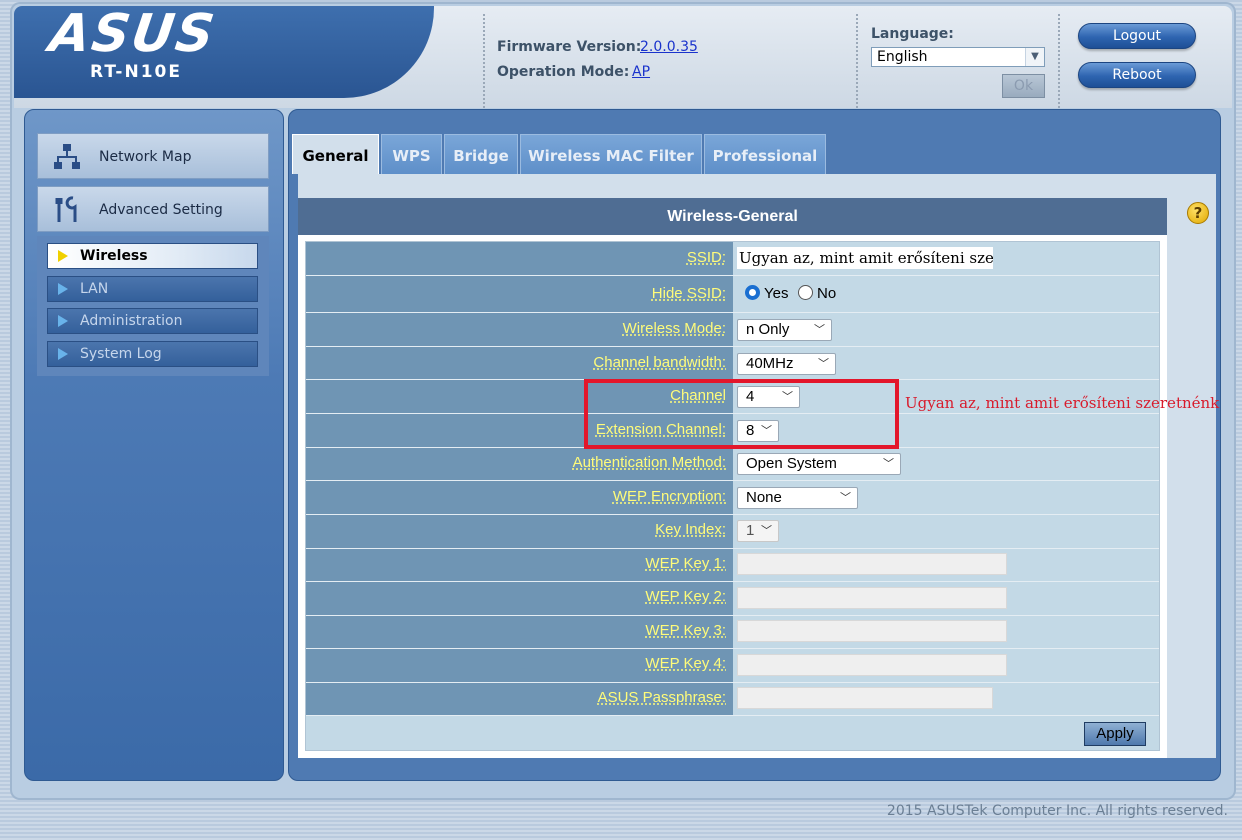  I want to click on nav-advanced-setting-label: Advanced Setting, so click(161, 210).